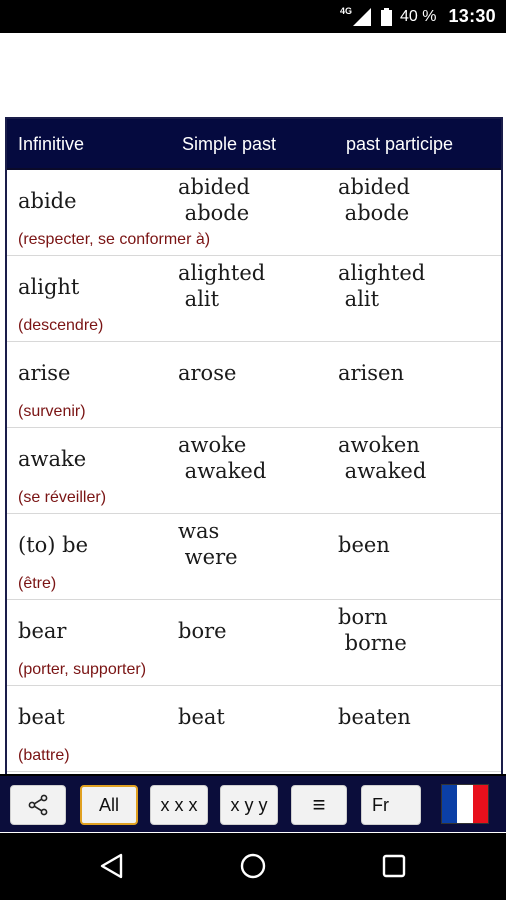 This screenshot has width=506, height=900. What do you see at coordinates (51, 144) in the screenshot?
I see `header-infinitive: Infinitive` at bounding box center [51, 144].